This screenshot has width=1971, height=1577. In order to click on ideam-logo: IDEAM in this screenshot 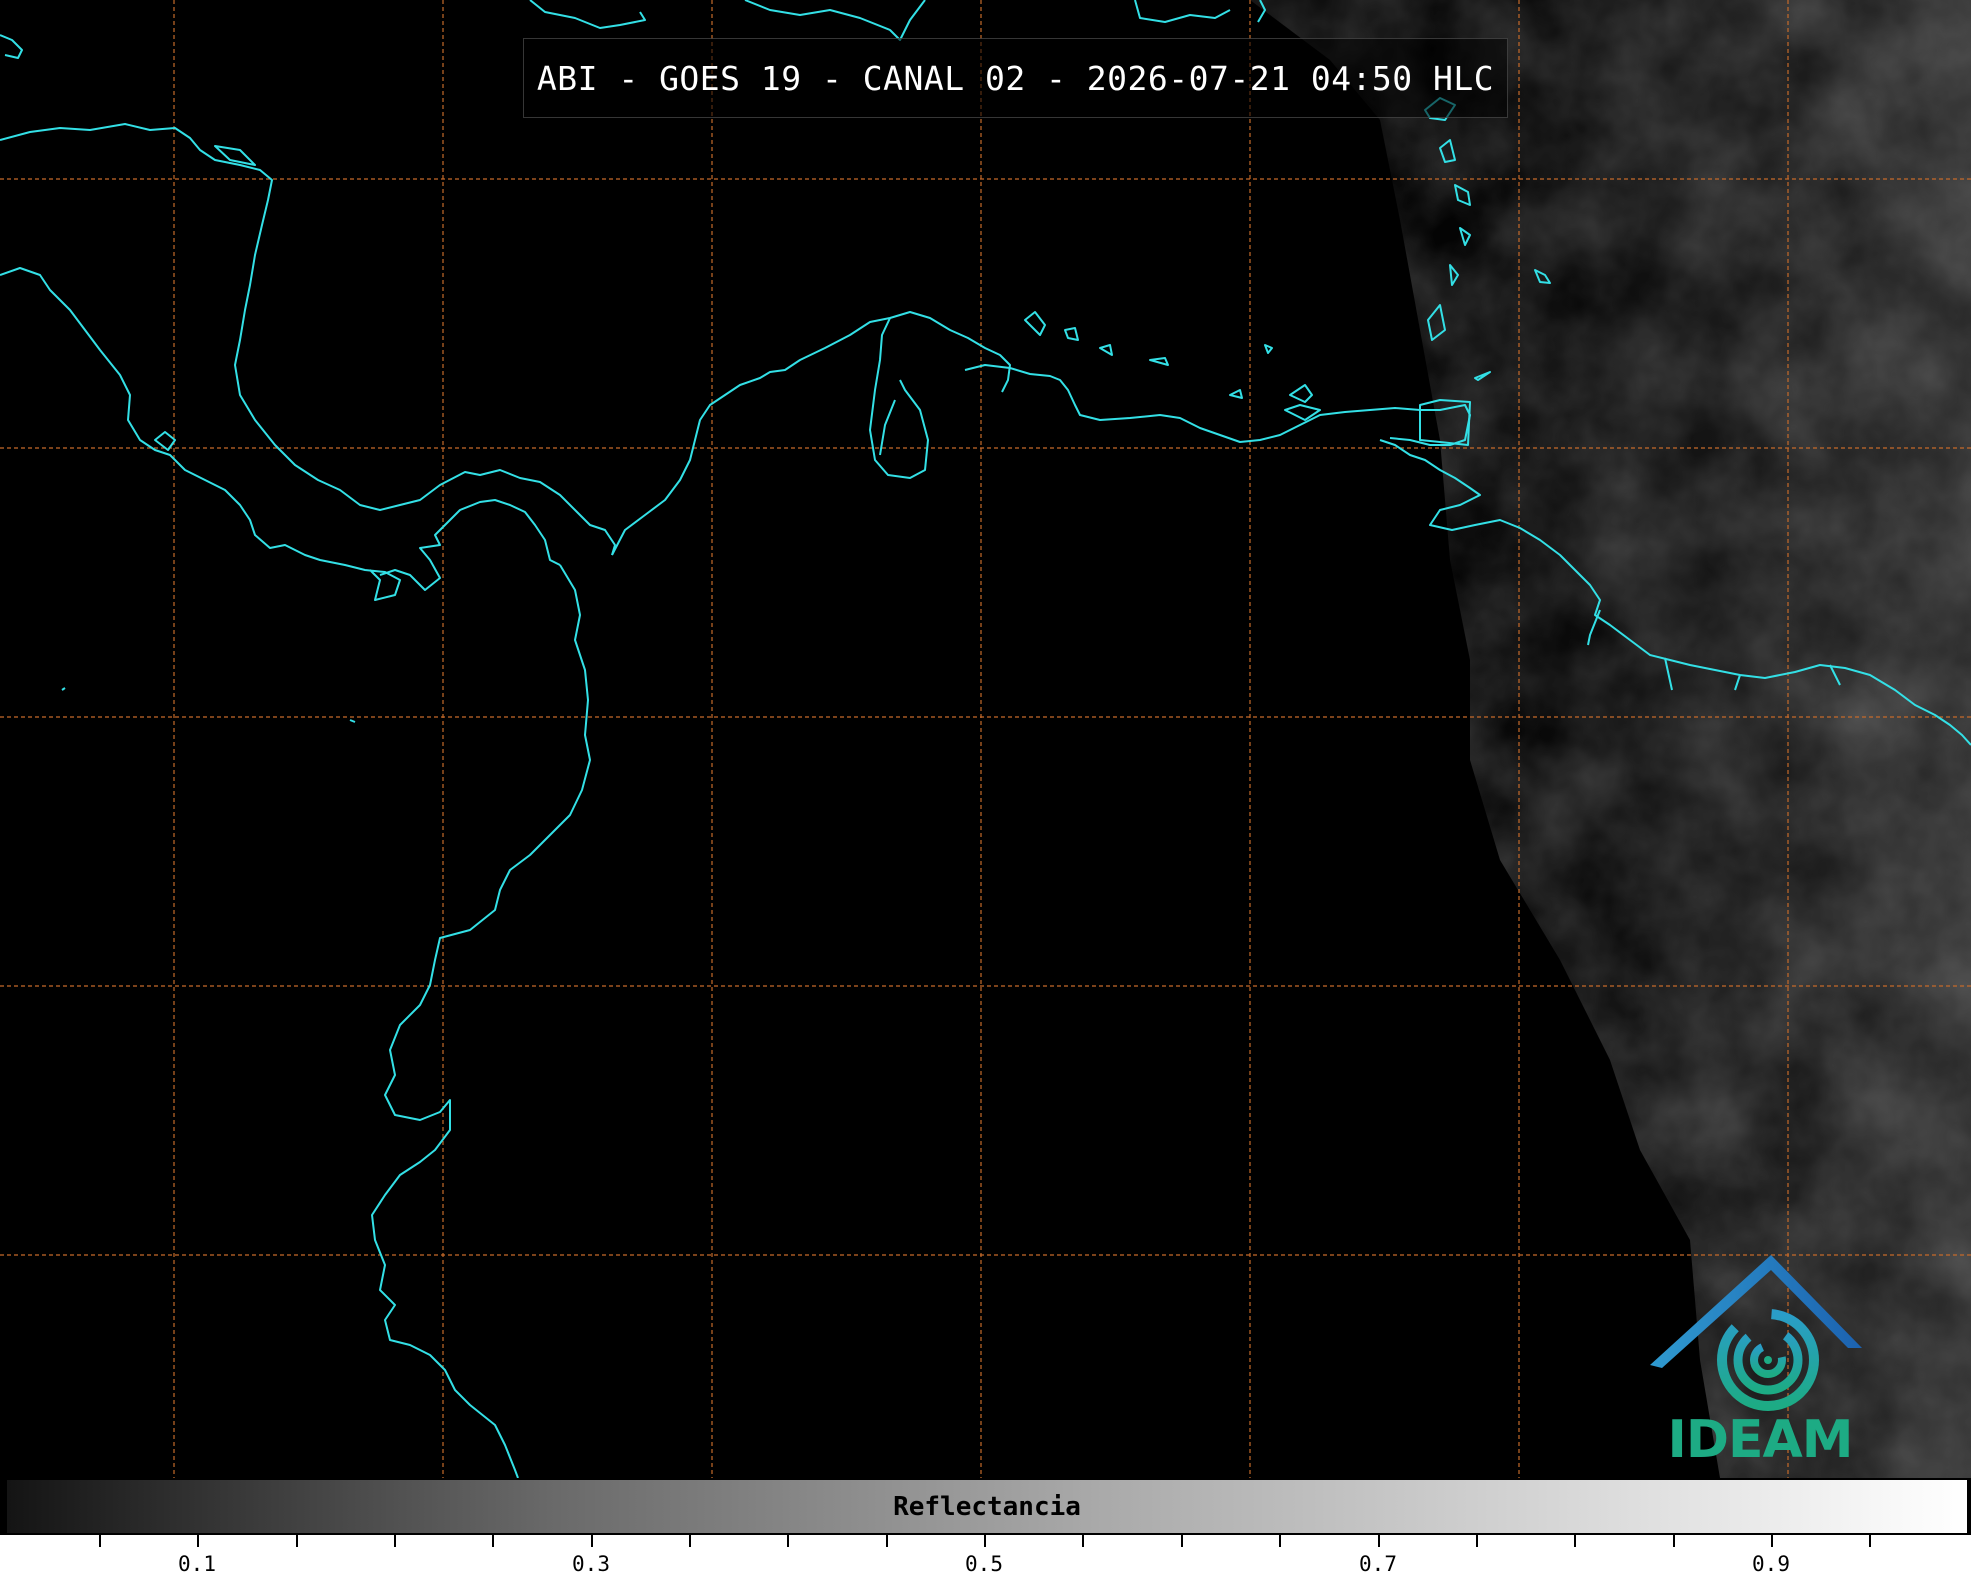, I will do `click(1760, 1362)`.